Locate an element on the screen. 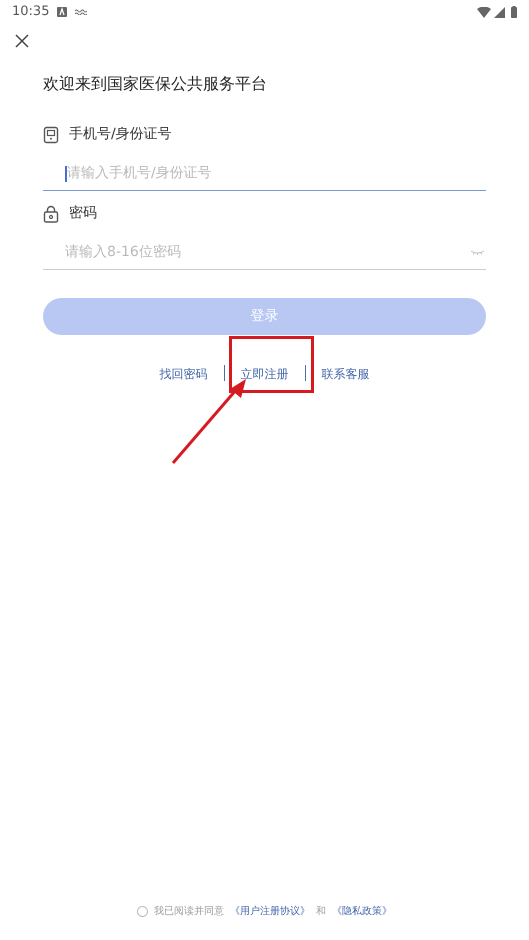 This screenshot has height=940, width=529. text-input: 请输入8-16位密码 is located at coordinates (268, 252).